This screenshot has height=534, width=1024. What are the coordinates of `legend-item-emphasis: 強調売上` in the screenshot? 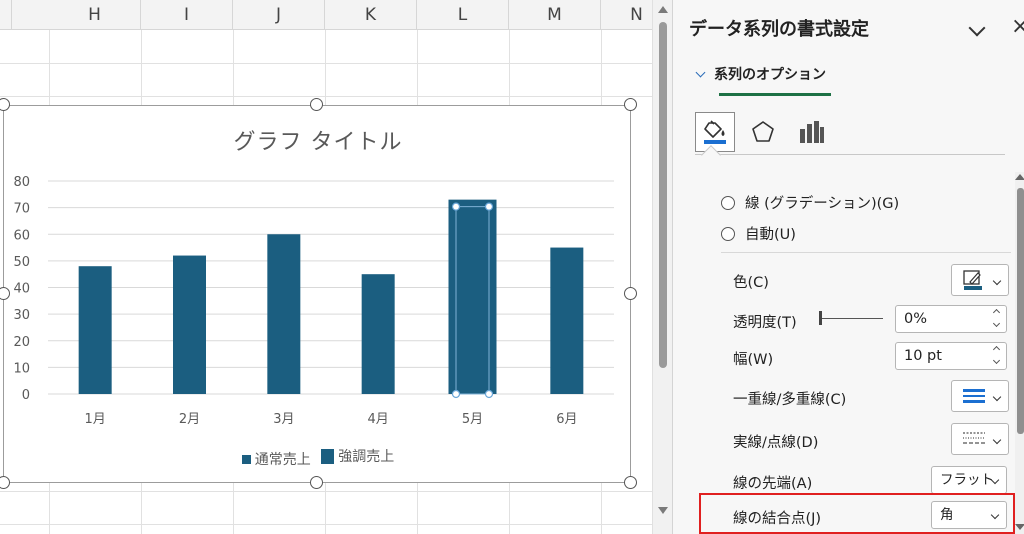 It's located at (357, 456).